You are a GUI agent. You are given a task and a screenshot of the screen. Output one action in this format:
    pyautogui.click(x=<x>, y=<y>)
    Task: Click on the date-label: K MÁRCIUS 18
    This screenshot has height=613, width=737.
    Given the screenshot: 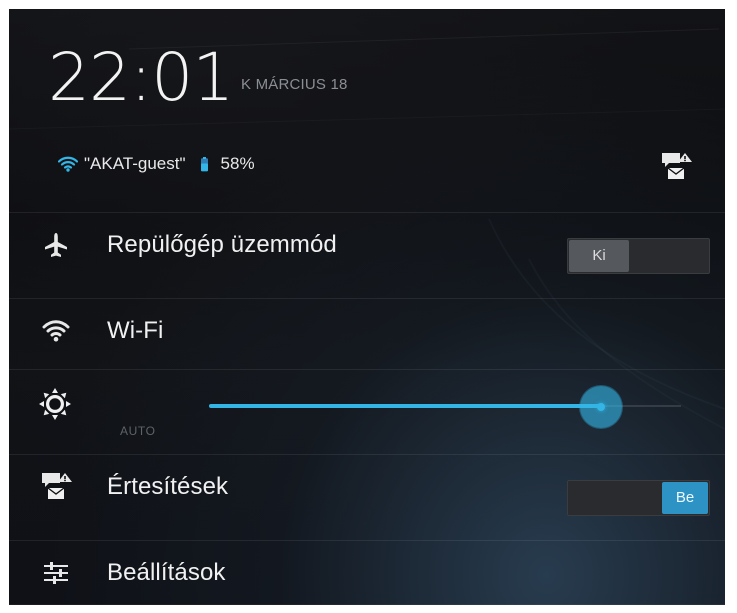 What is the action you would take?
    pyautogui.click(x=294, y=84)
    